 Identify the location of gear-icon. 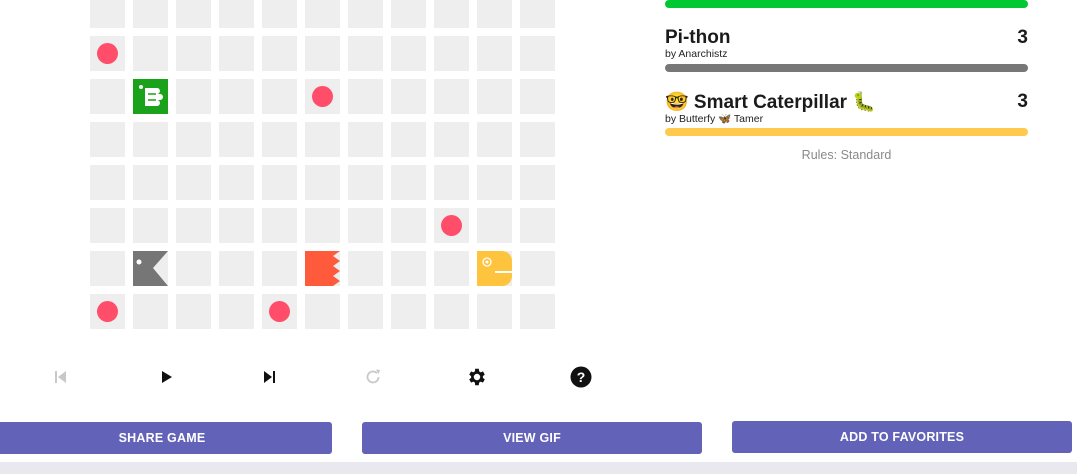
(477, 377).